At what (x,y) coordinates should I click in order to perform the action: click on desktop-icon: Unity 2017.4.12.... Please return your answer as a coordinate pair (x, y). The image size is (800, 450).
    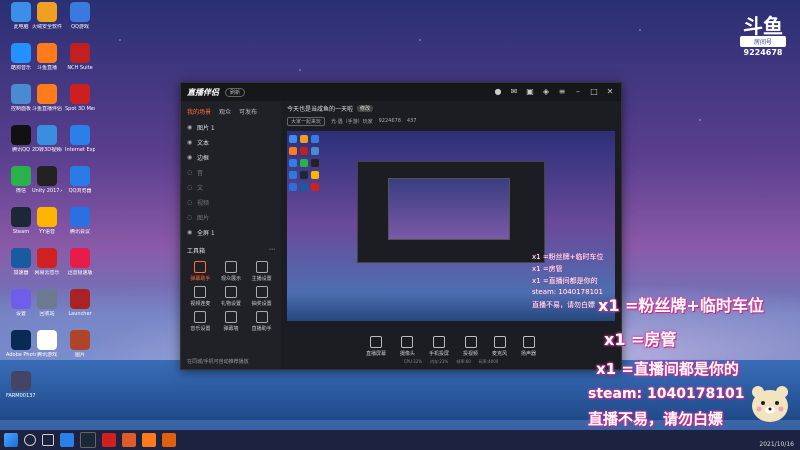
    Looking at the image, I should click on (47, 180).